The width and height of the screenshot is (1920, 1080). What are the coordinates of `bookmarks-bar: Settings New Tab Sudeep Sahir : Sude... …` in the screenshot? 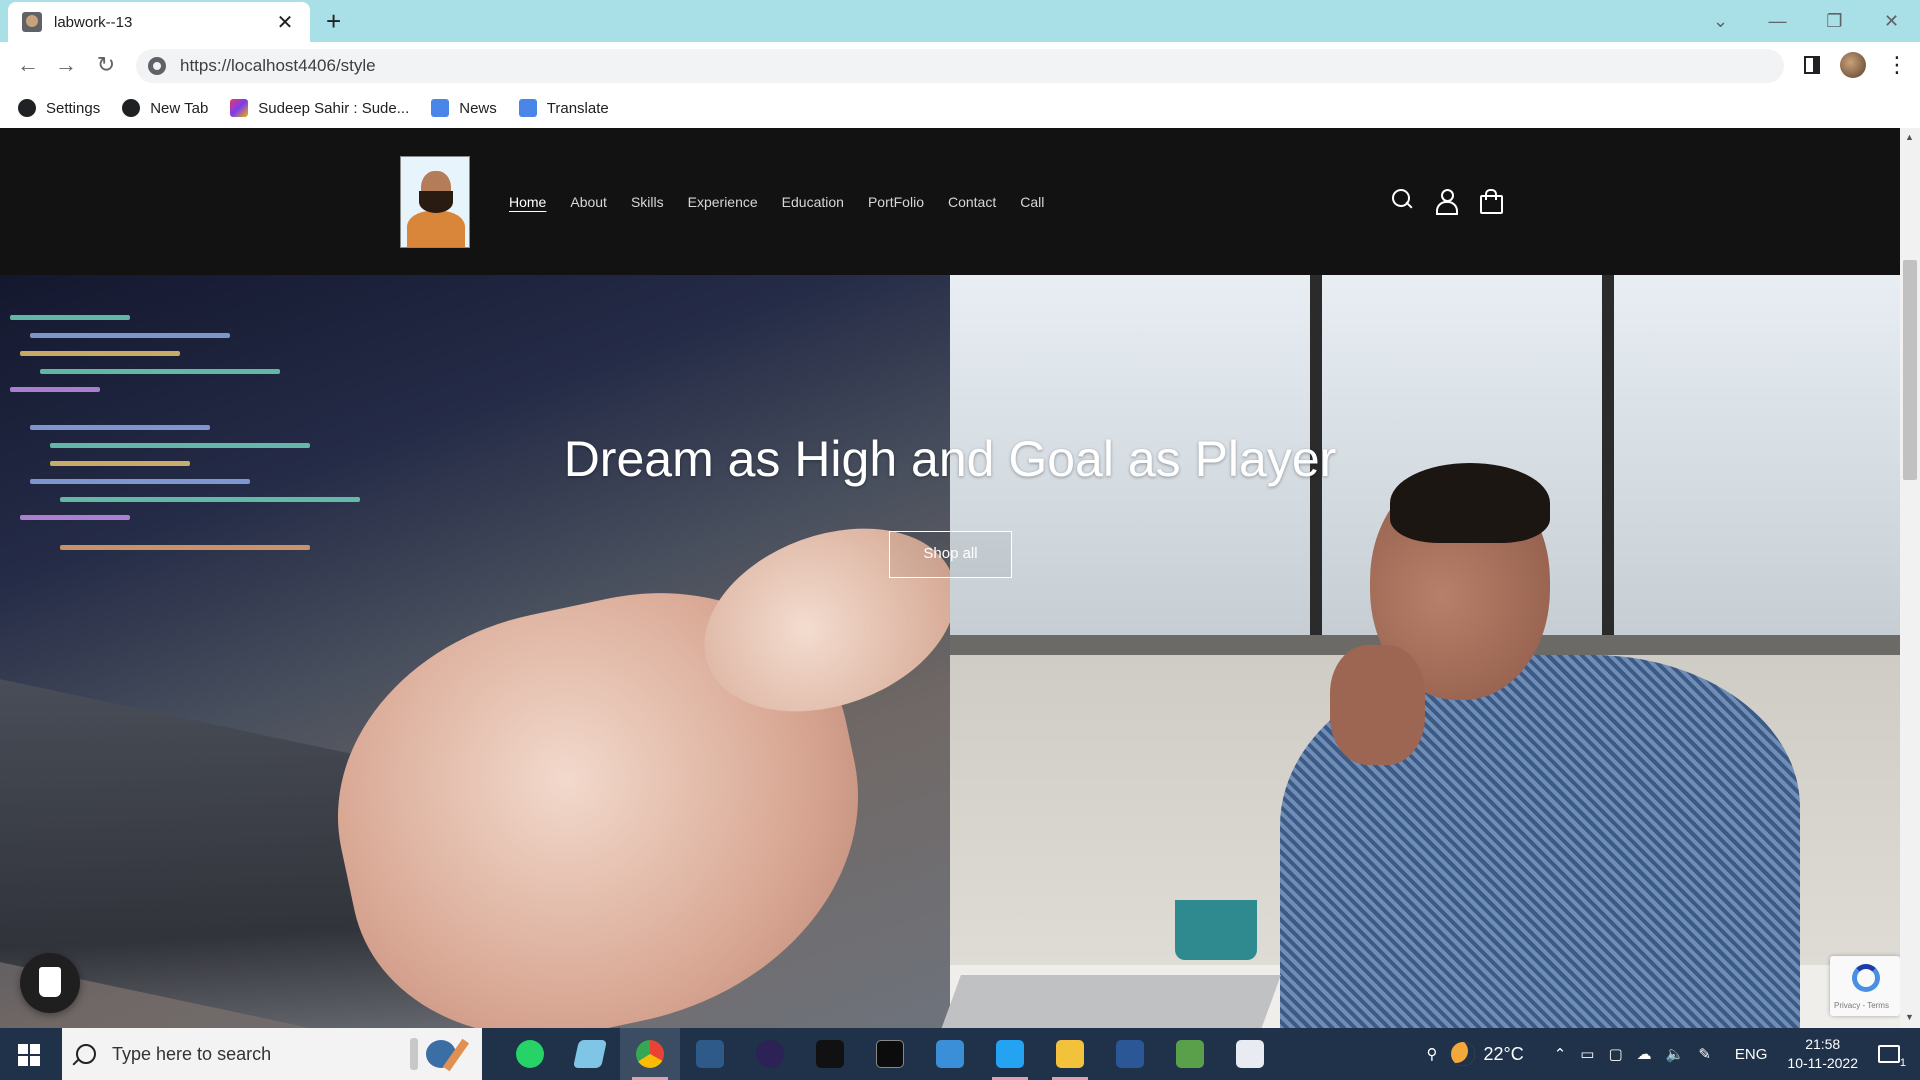 It's located at (960, 108).